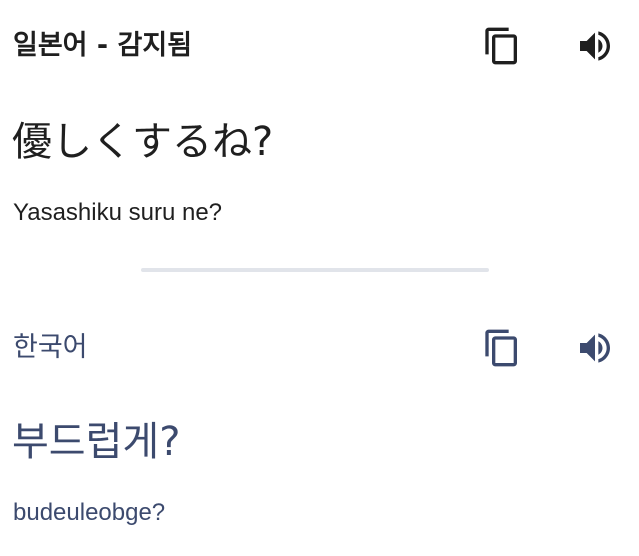  I want to click on target-language-label: 한국어, so click(50, 347).